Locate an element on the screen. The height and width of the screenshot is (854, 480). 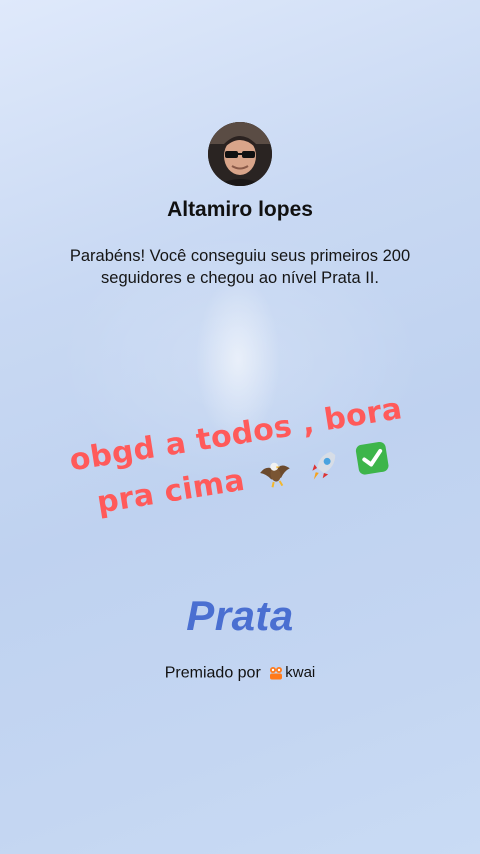
rocket-icon is located at coordinates (324, 473).